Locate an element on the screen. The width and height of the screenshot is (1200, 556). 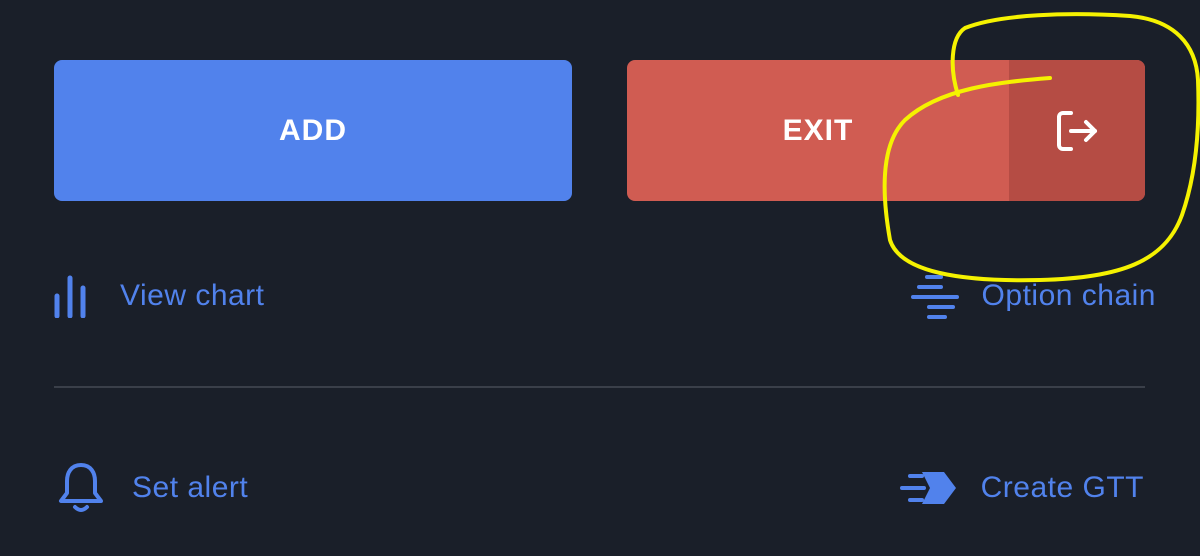
option-chain-icon is located at coordinates (935, 296).